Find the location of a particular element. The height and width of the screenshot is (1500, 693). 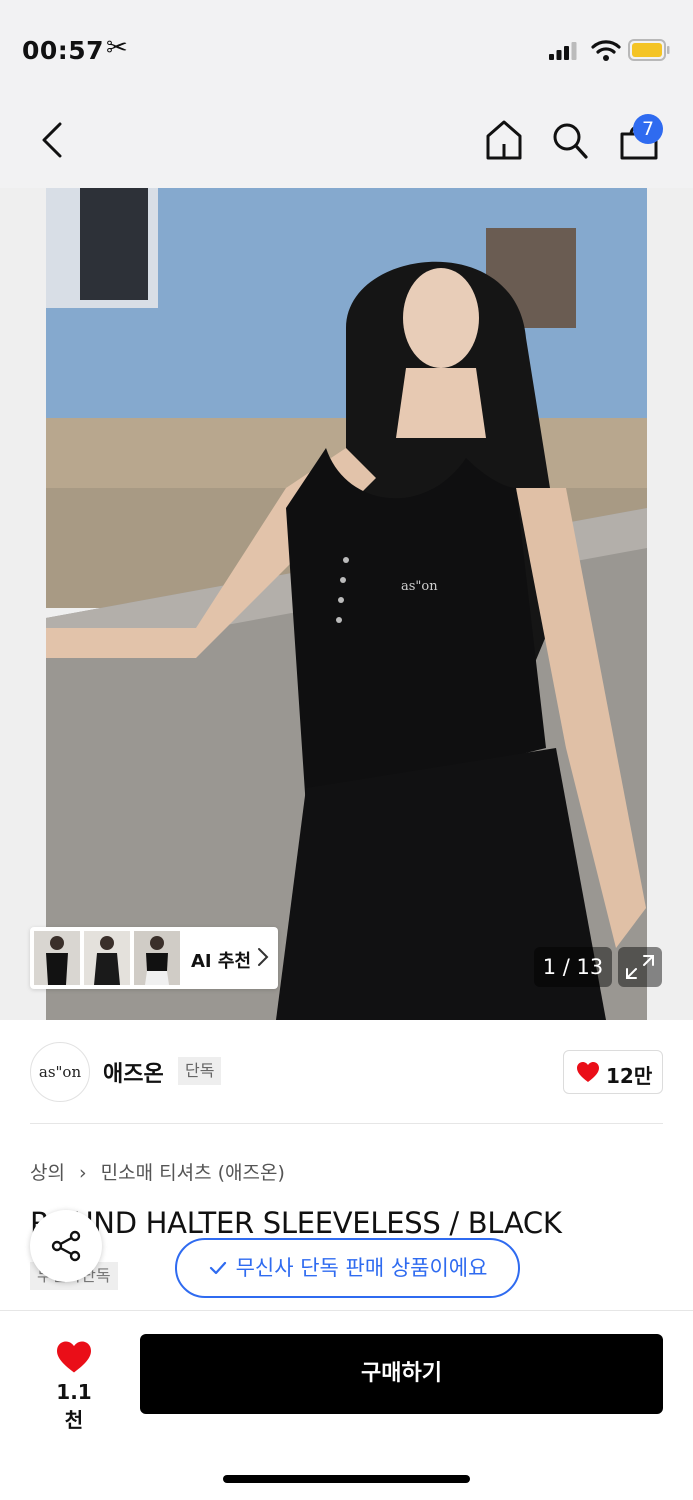

brand-like-button: 12만 is located at coordinates (613, 1072).